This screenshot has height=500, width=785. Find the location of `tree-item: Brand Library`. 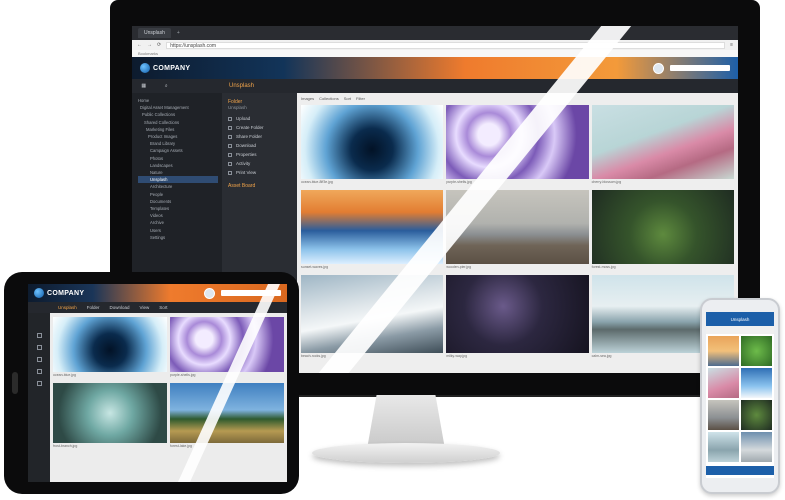

tree-item: Brand Library is located at coordinates (178, 143).